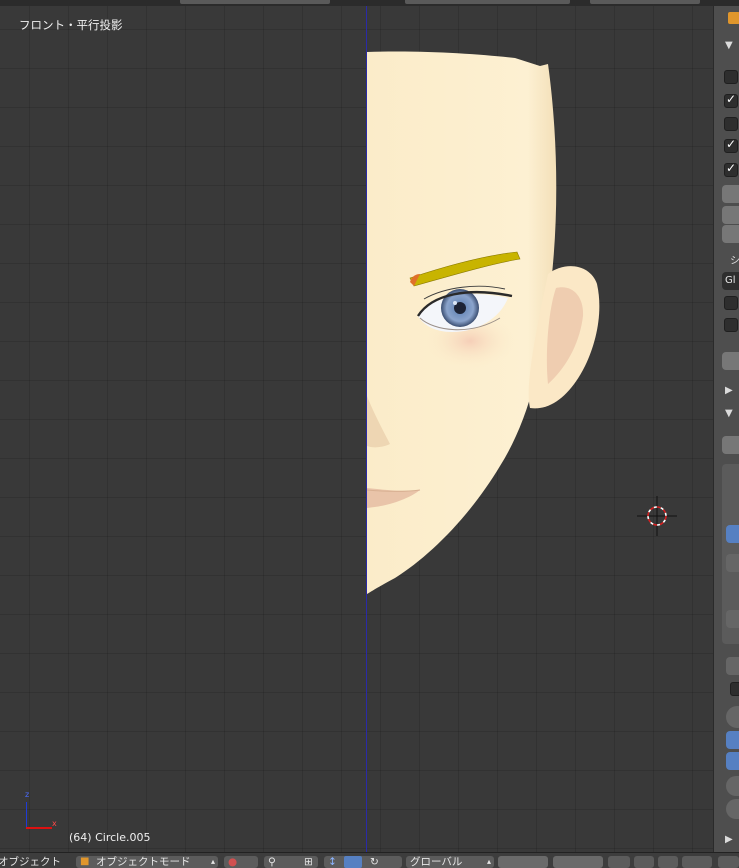 The image size is (739, 868). What do you see at coordinates (272, 862) in the screenshot?
I see `pivot-icon: ⚲` at bounding box center [272, 862].